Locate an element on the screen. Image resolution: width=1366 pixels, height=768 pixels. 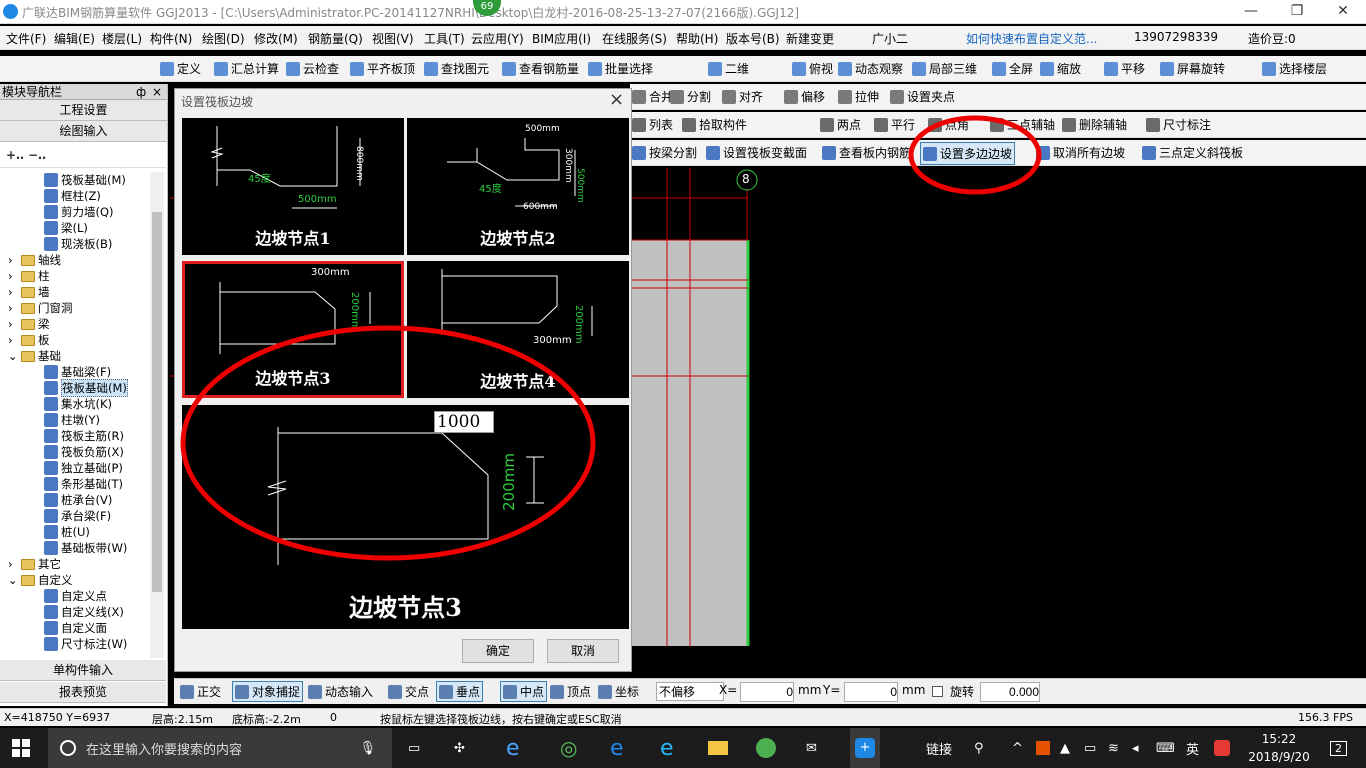
toolbar3-btn-5: 三点辅轴 is located at coordinates (1022, 124).